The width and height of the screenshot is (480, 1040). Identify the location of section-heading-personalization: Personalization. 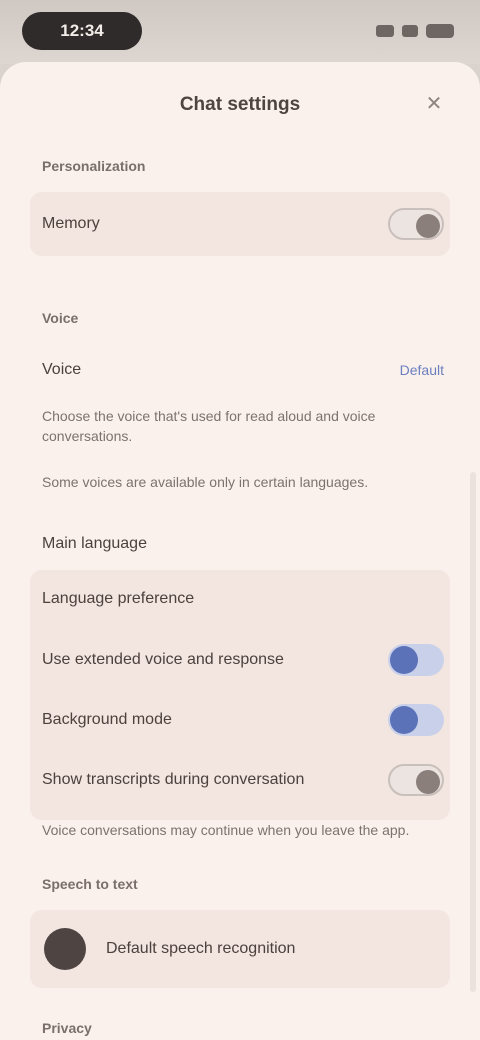
(94, 166).